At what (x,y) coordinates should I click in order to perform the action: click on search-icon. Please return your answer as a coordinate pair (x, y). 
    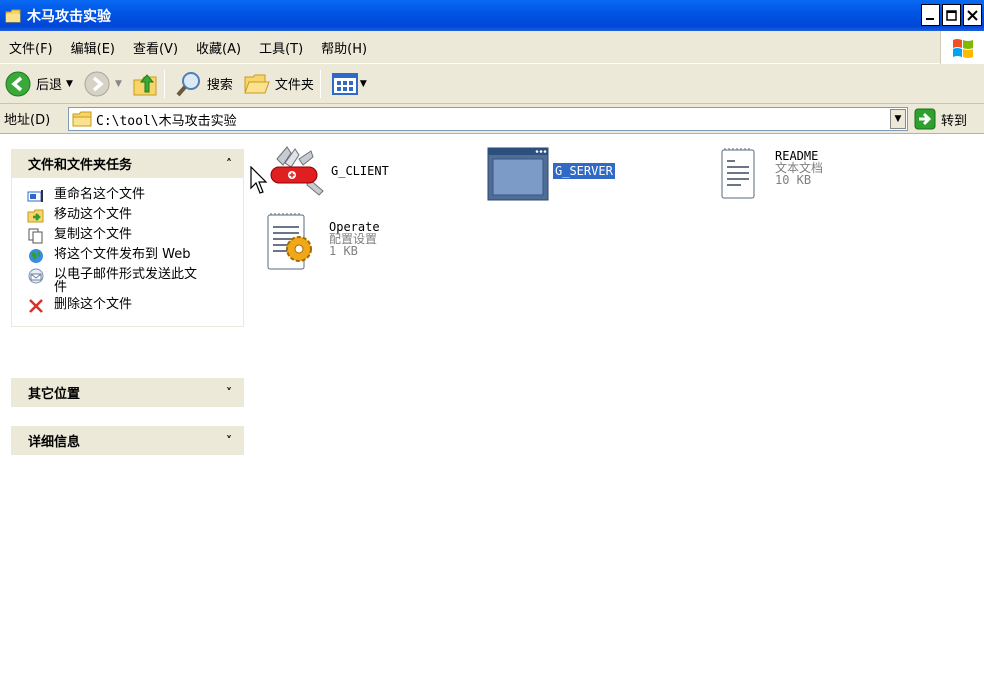
    Looking at the image, I should click on (188, 83).